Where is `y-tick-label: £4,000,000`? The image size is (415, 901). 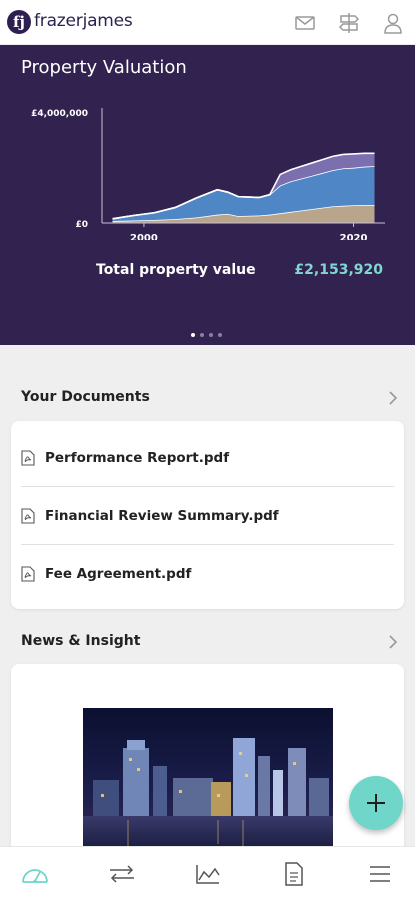 y-tick-label: £4,000,000 is located at coordinates (59, 114).